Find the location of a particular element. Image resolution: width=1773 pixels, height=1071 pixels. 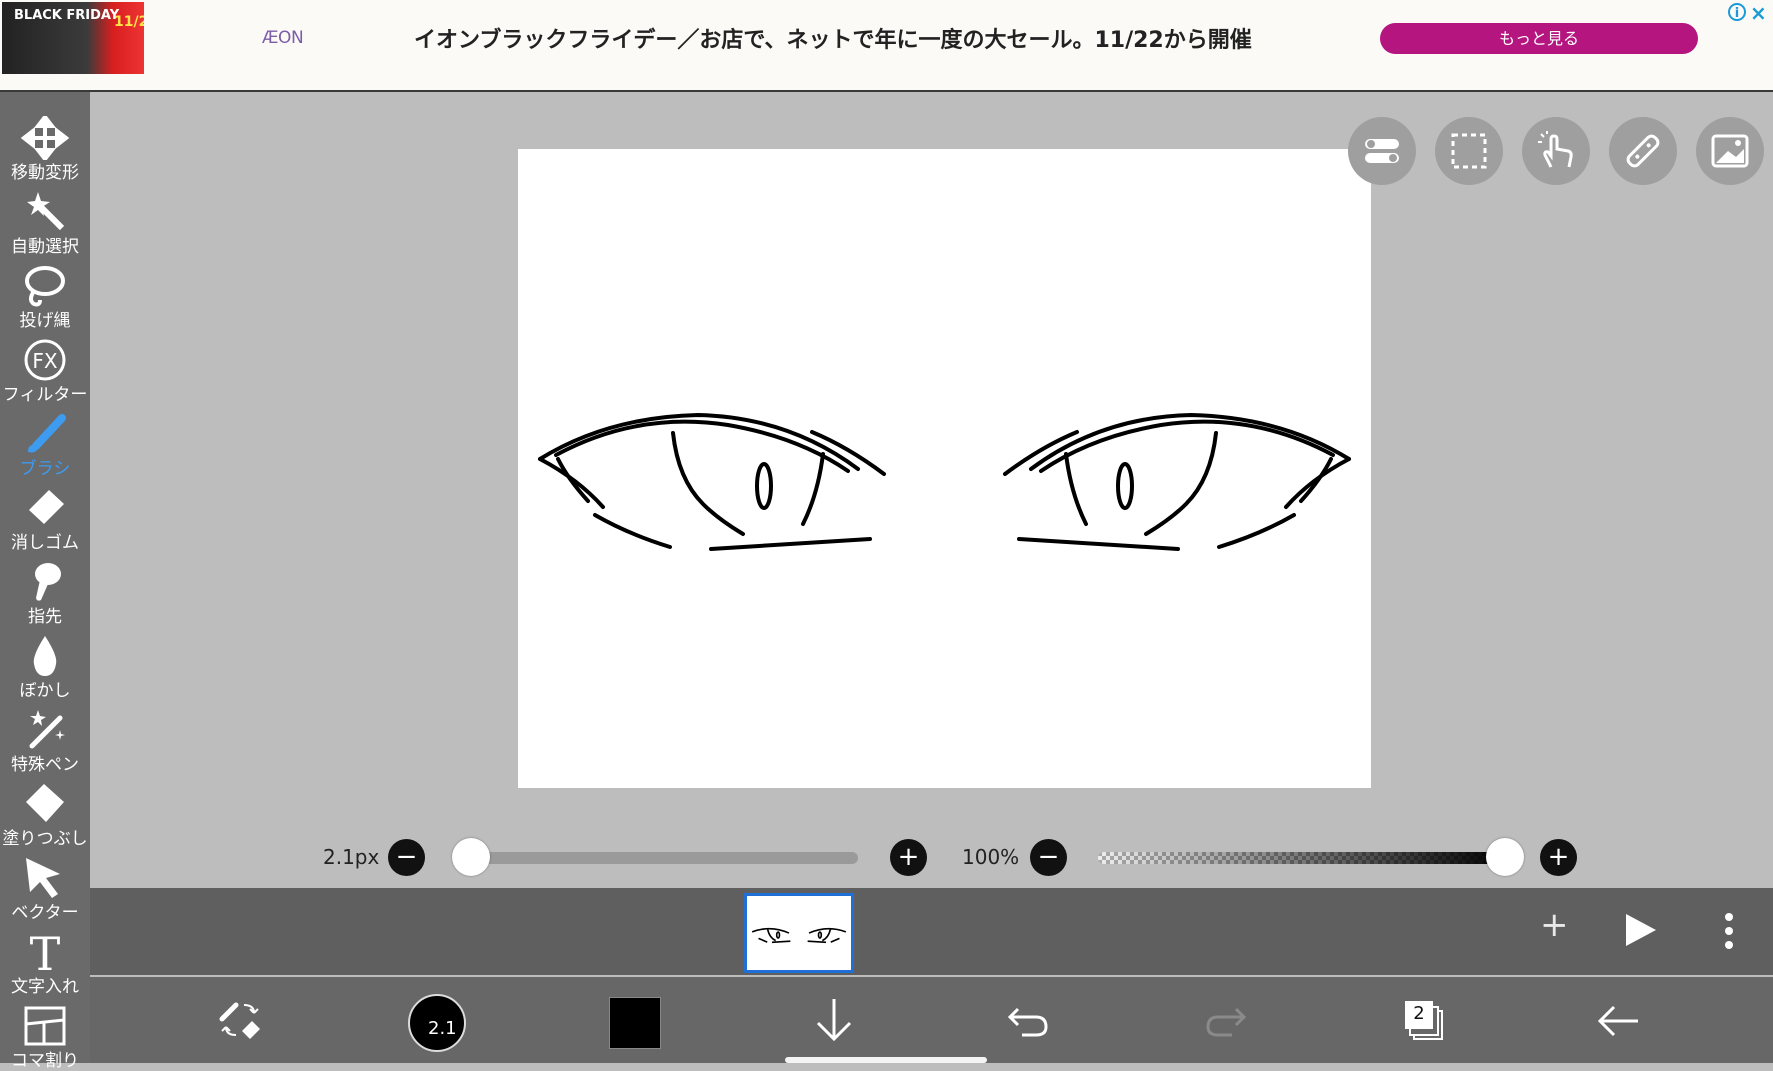

tool-label: 自動選択 is located at coordinates (45, 247).